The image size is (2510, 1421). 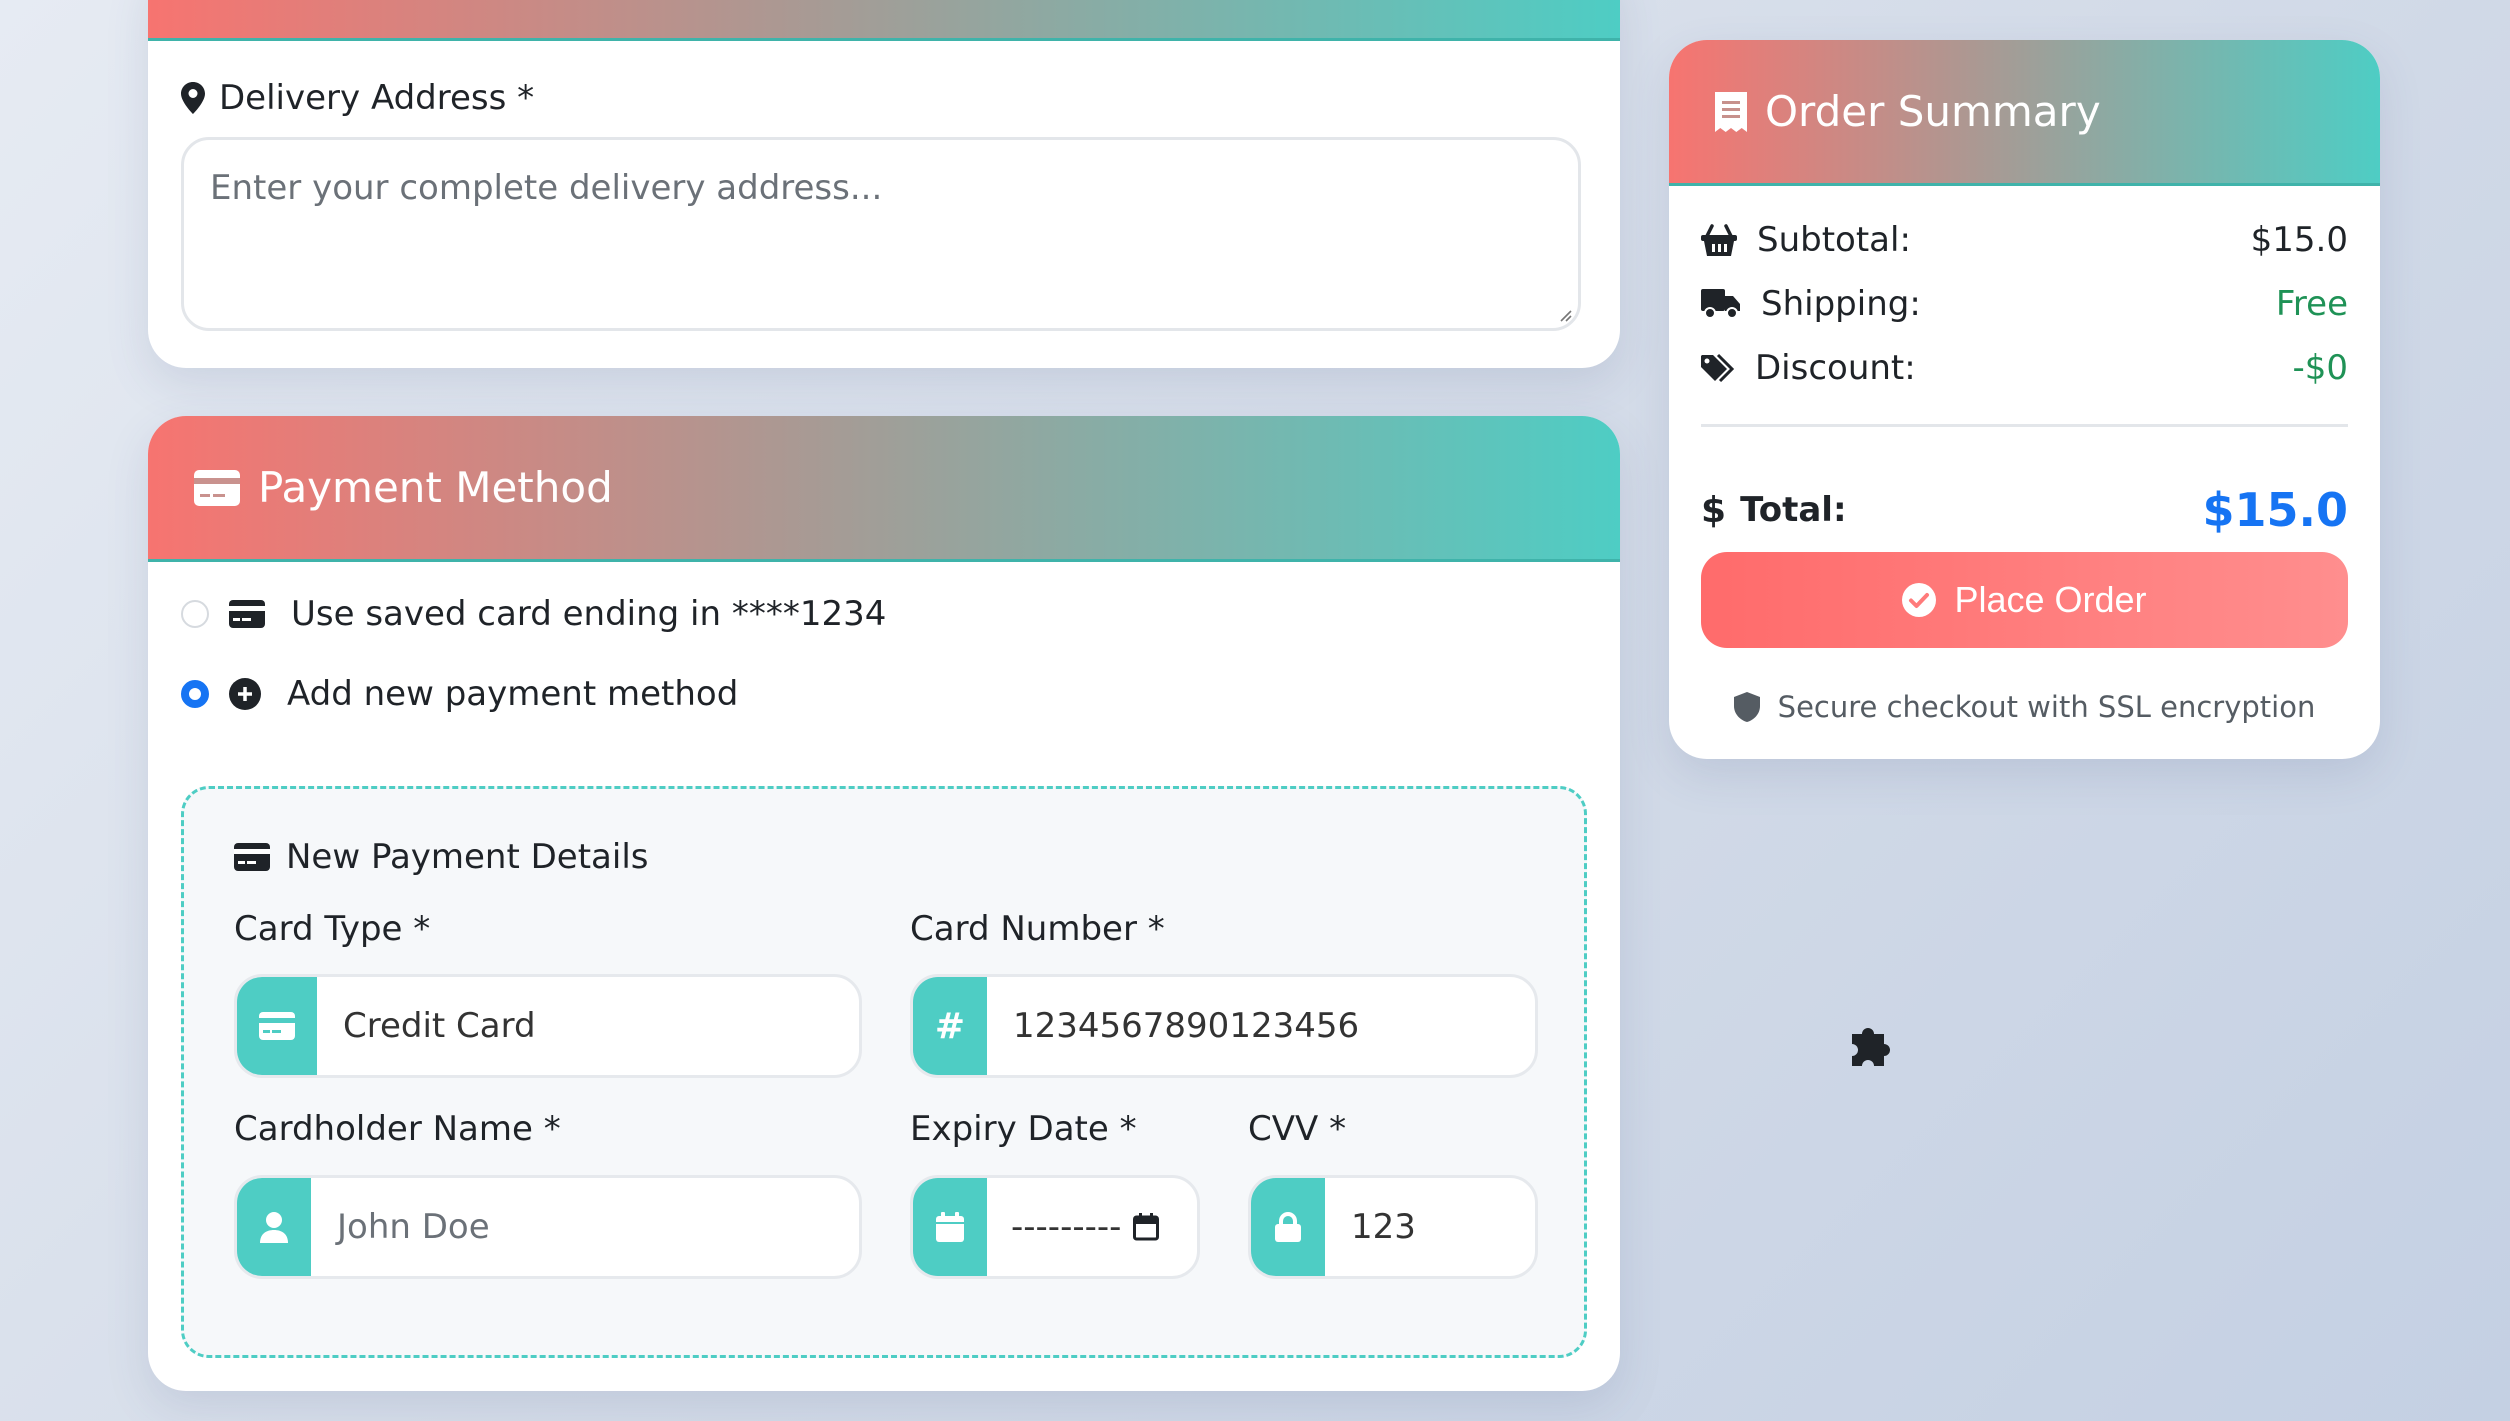 I want to click on expiry-date-value: ---------, so click(x=1066, y=1227).